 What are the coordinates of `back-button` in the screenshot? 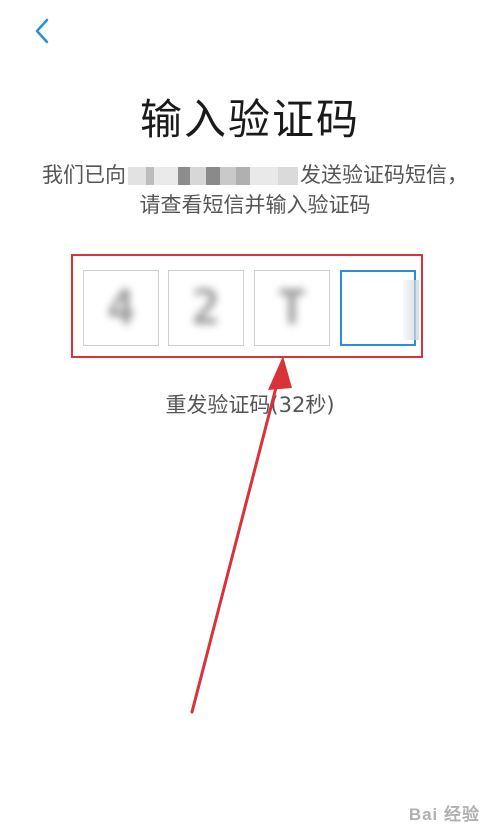 It's located at (42, 31).